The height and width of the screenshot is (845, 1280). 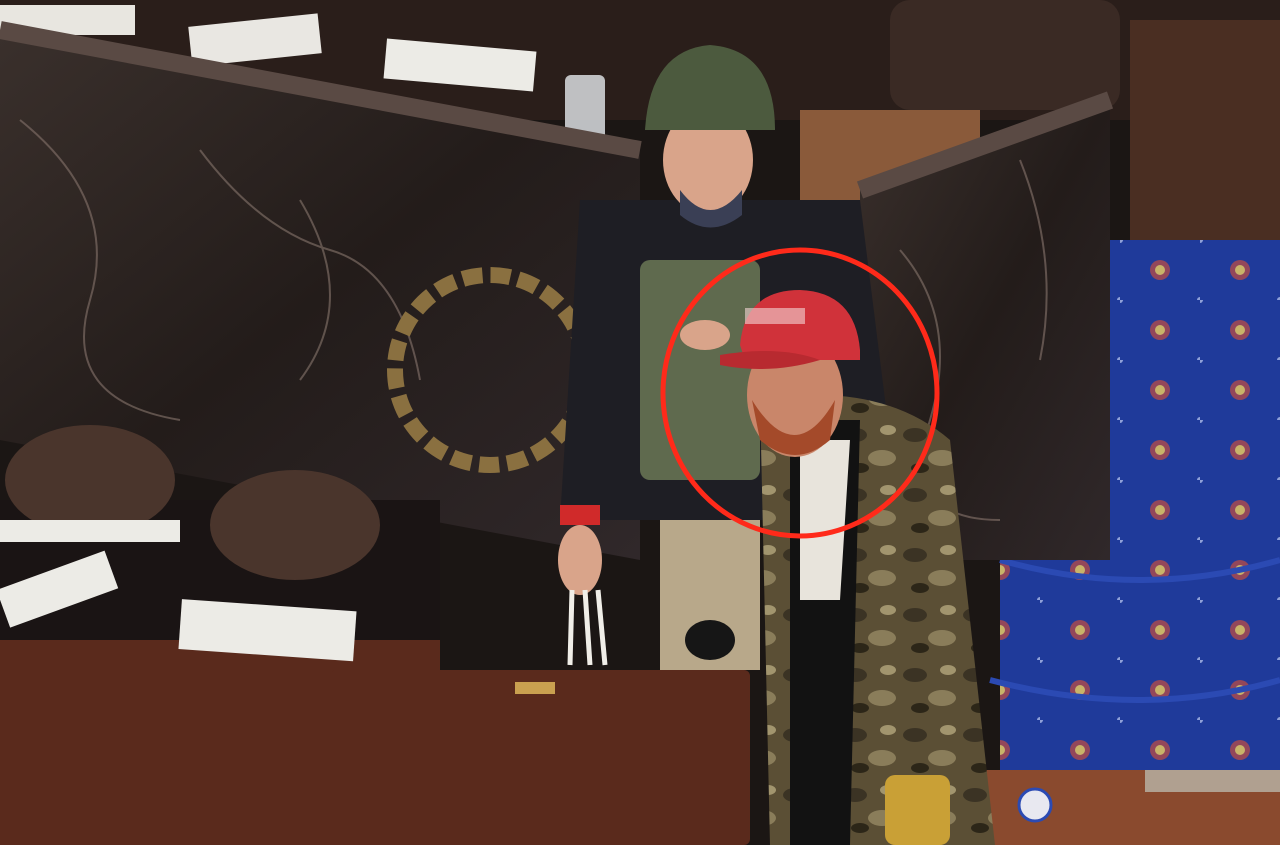 What do you see at coordinates (775, 316) in the screenshot?
I see `cap-text-patch` at bounding box center [775, 316].